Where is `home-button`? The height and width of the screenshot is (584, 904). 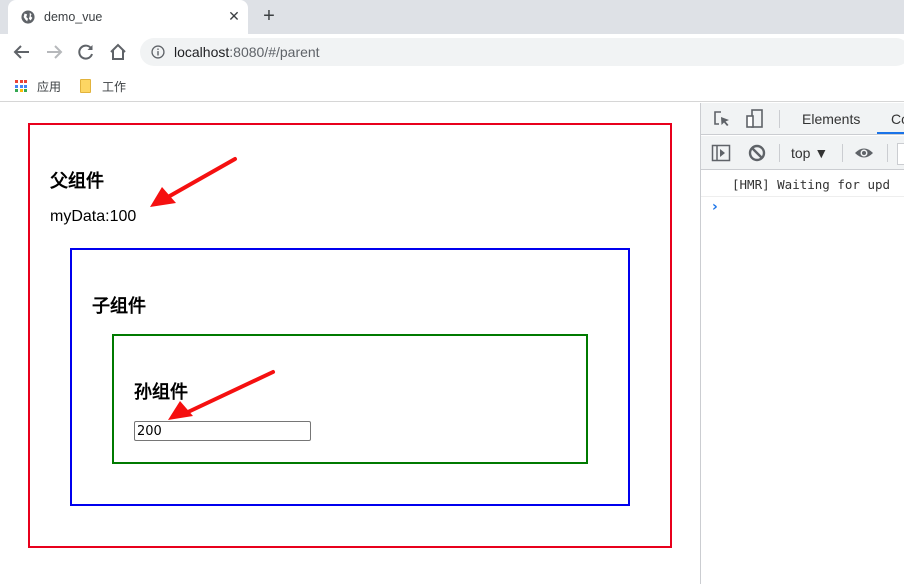
home-button is located at coordinates (118, 52).